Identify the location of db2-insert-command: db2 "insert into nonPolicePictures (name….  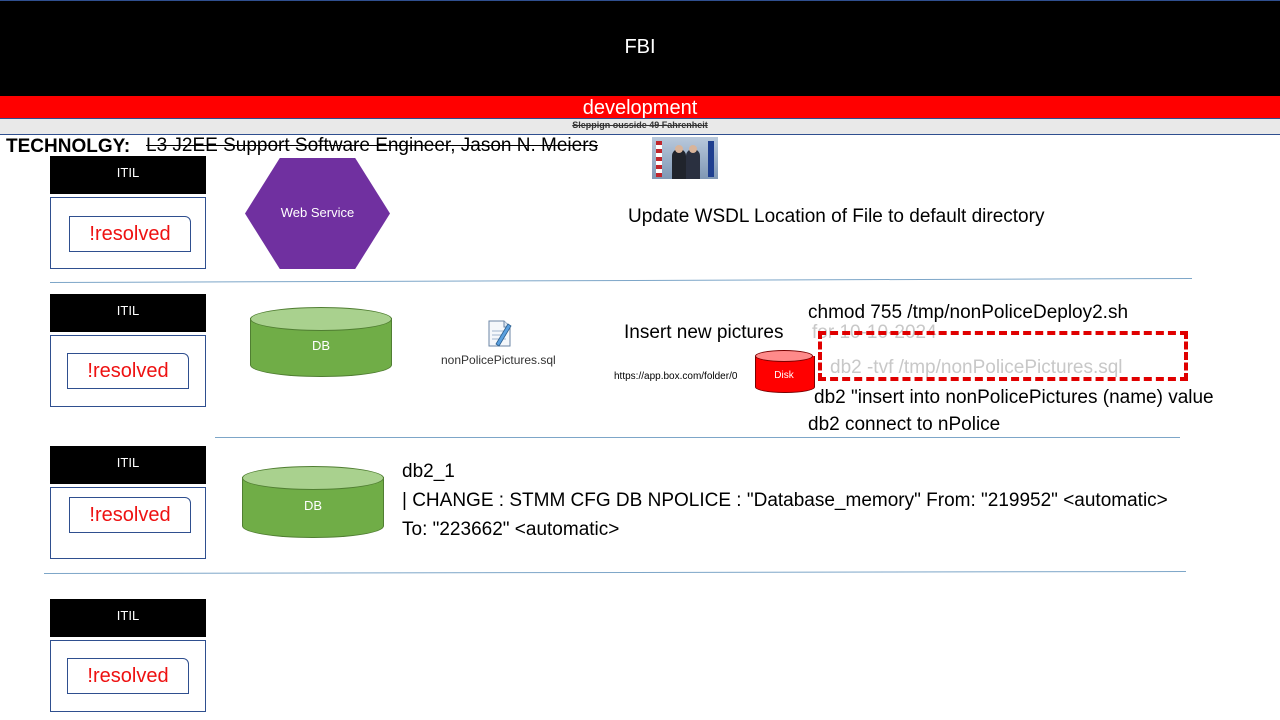
(1014, 397).